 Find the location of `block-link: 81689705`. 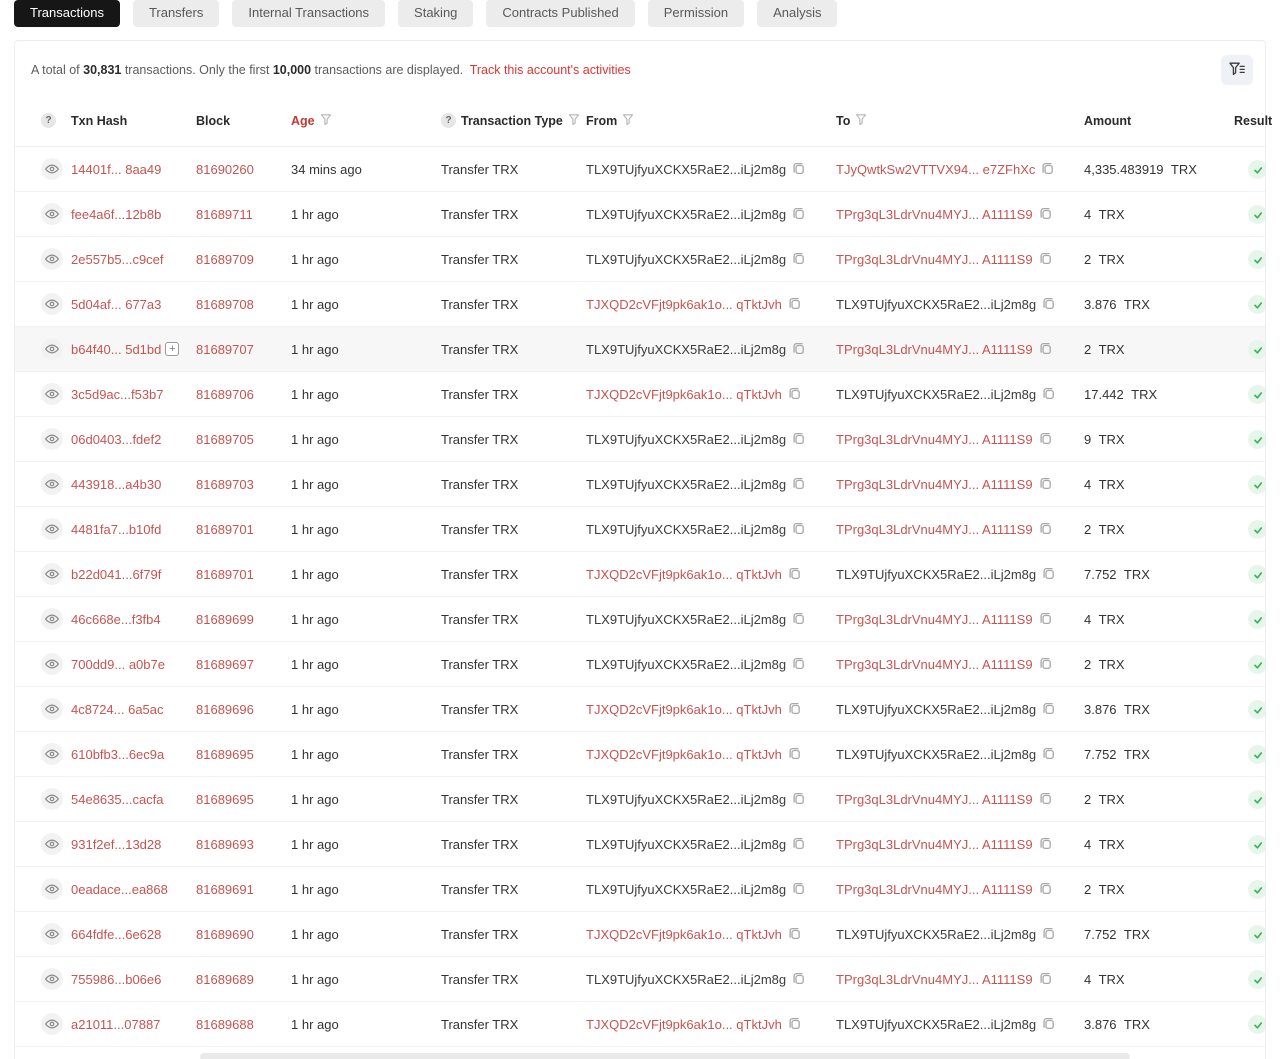

block-link: 81689705 is located at coordinates (225, 439).